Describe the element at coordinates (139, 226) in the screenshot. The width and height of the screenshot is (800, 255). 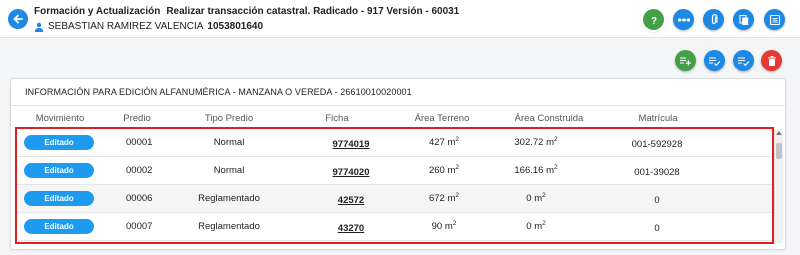
I see `predio-cell: 00007` at that location.